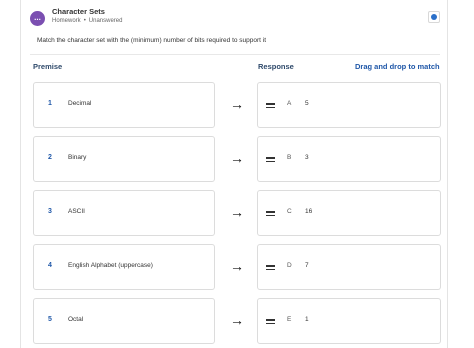 Image resolution: width=474 pixels, height=348 pixels. Describe the element at coordinates (50, 265) in the screenshot. I see `premise-number: 4` at that location.